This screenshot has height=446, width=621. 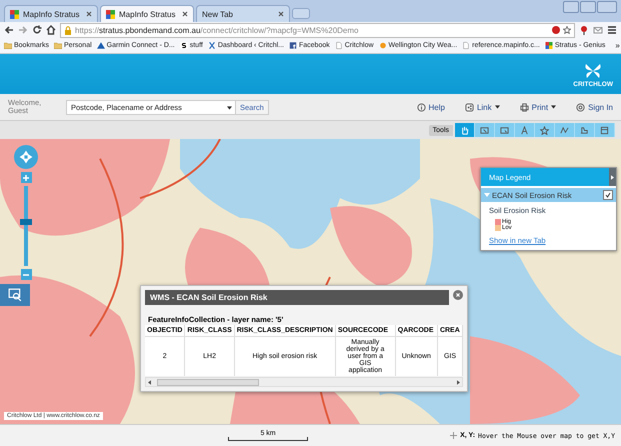 What do you see at coordinates (212, 45) in the screenshot?
I see `cross-icon` at bounding box center [212, 45].